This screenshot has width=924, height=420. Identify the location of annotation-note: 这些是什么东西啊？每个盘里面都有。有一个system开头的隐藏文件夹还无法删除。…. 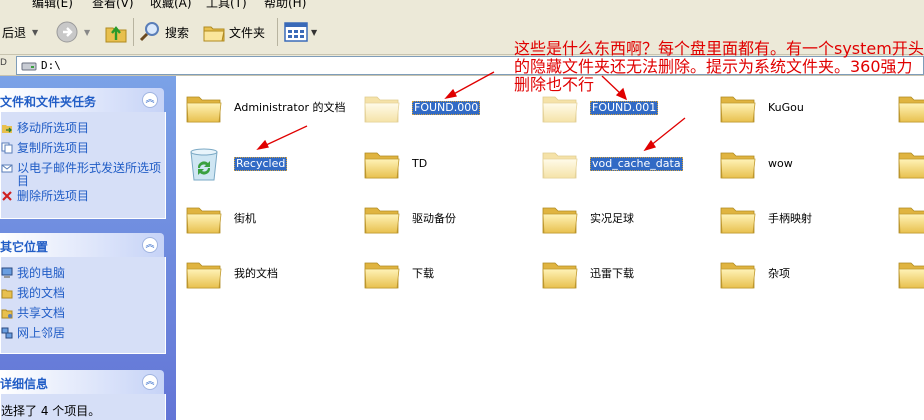
(719, 66).